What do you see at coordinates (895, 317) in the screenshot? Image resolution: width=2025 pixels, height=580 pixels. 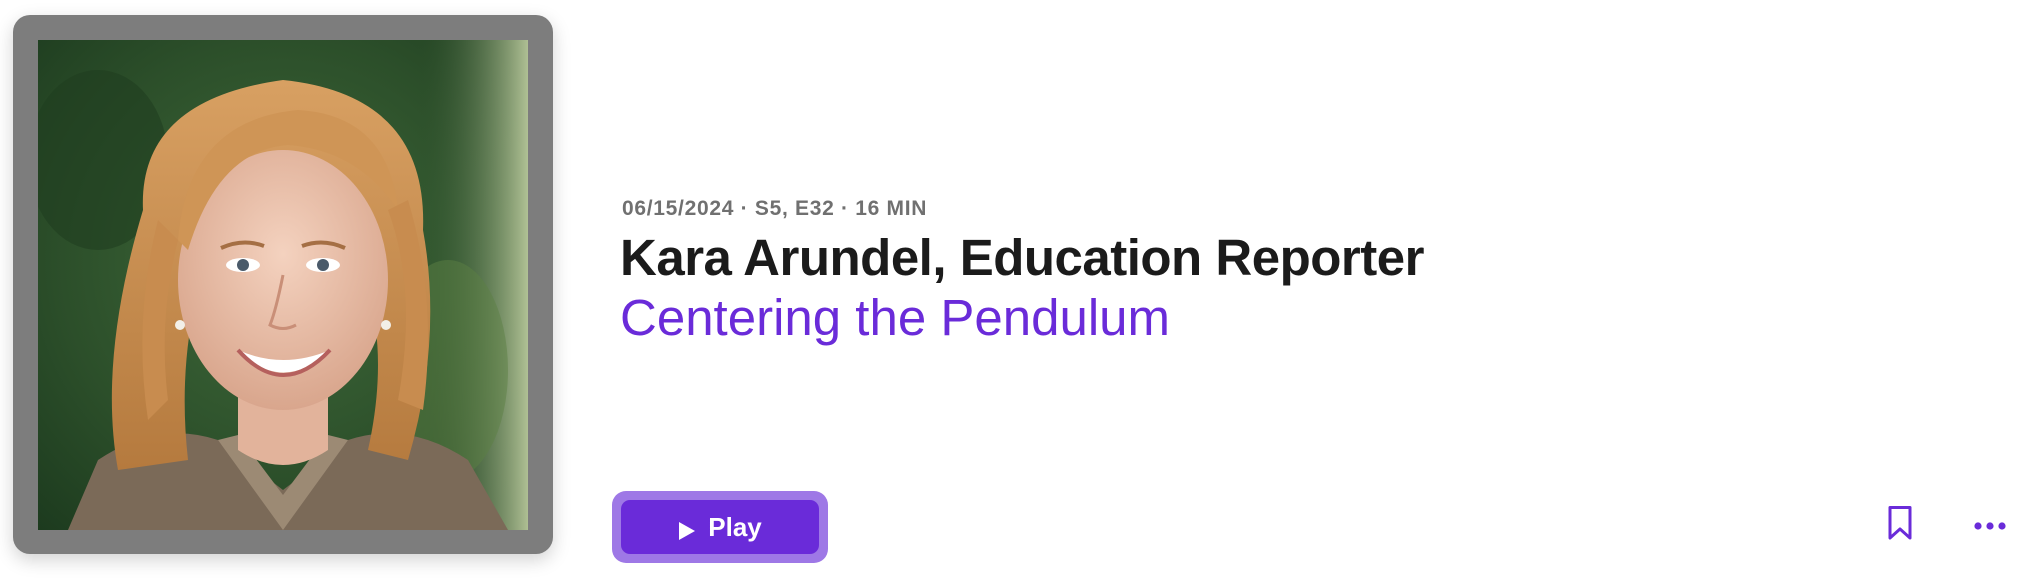 I see `show-name-link: Centering the Pendulum` at bounding box center [895, 317].